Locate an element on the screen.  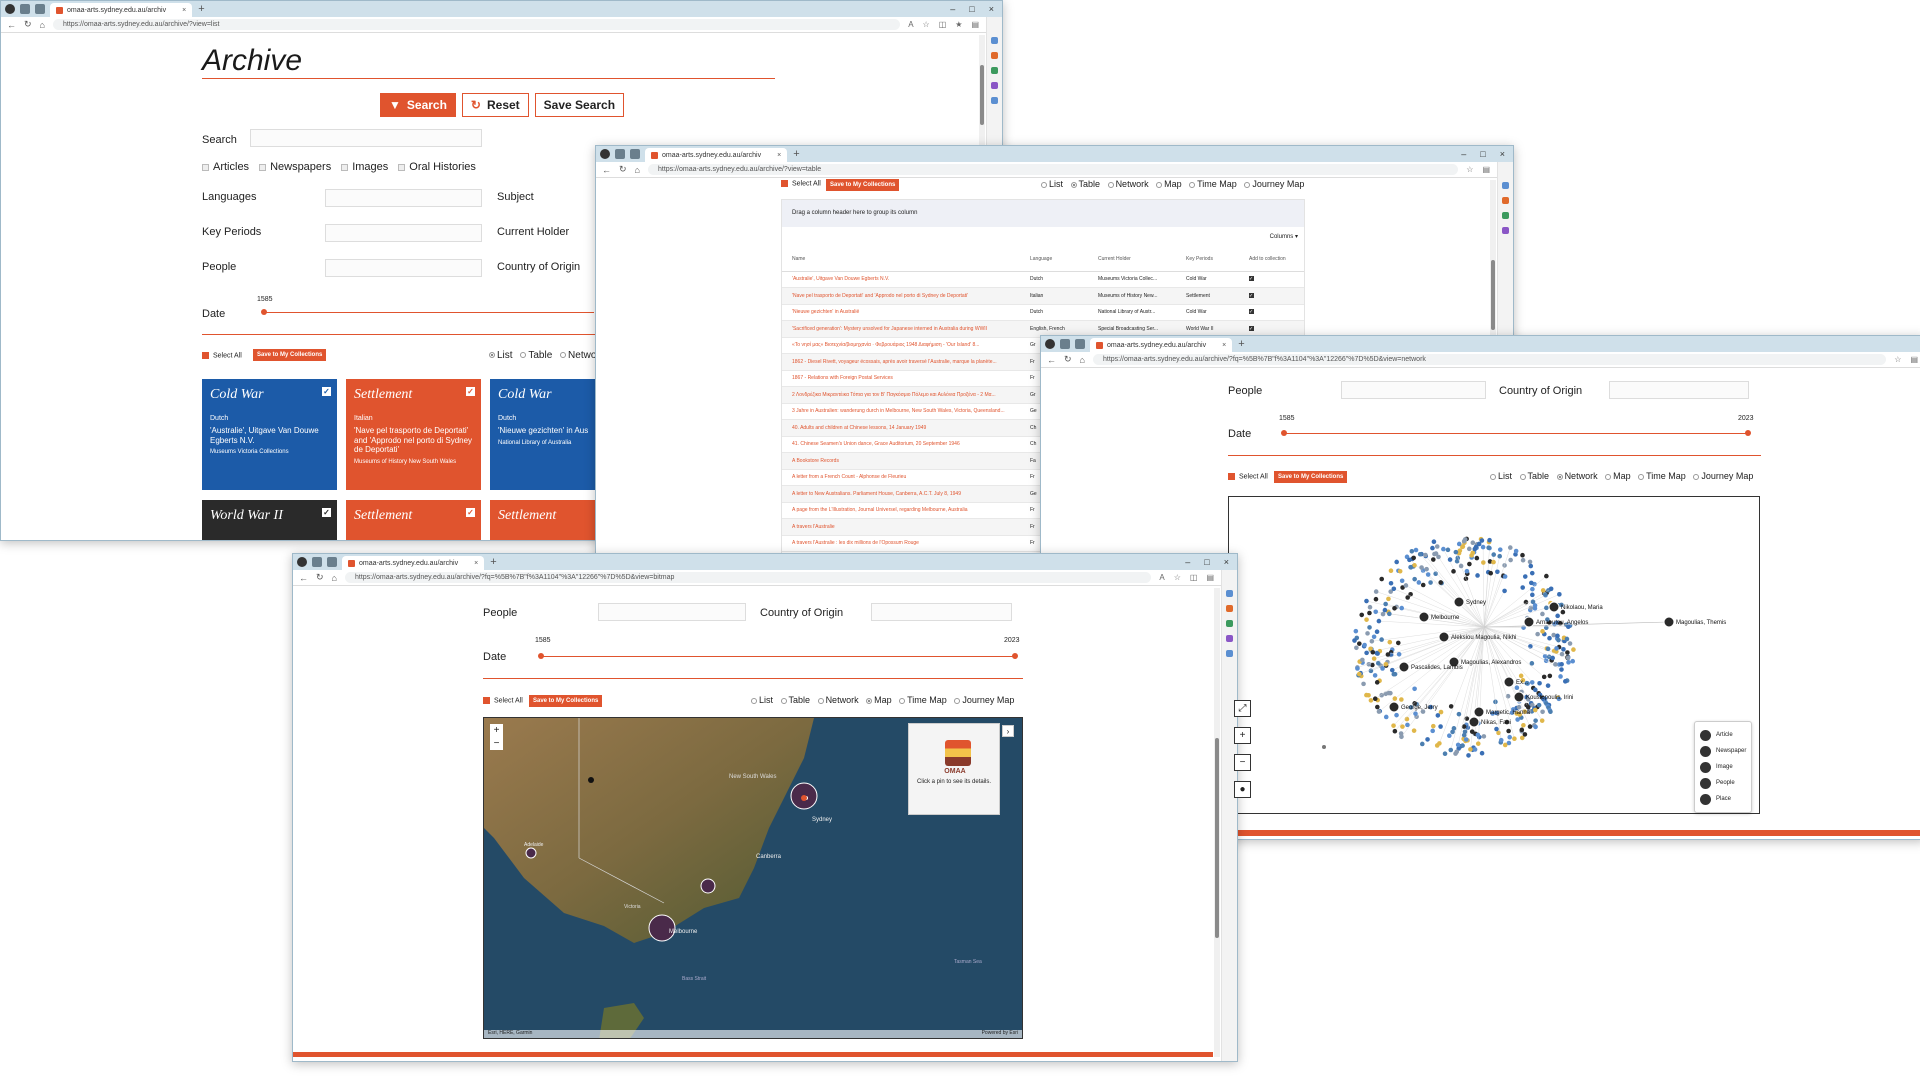
read-aloud-icon: A is located at coordinates (1161, 577).